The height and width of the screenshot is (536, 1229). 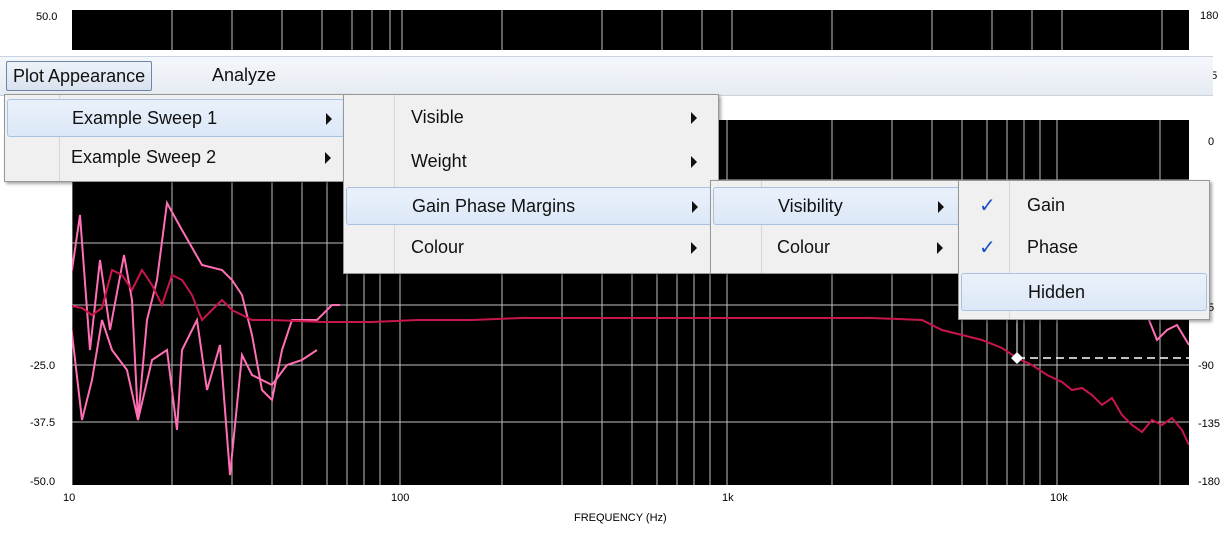 What do you see at coordinates (1211, 142) in the screenshot?
I see `right-axis-tick: 0` at bounding box center [1211, 142].